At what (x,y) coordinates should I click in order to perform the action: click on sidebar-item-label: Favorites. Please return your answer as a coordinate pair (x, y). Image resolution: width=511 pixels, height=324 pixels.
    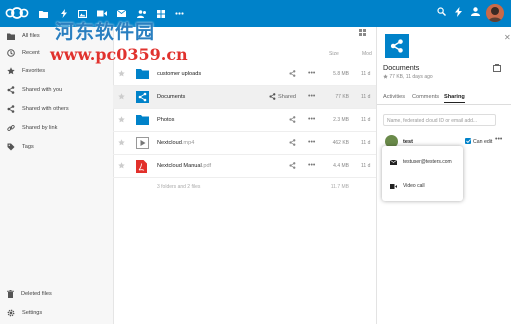
    Looking at the image, I should click on (34, 71).